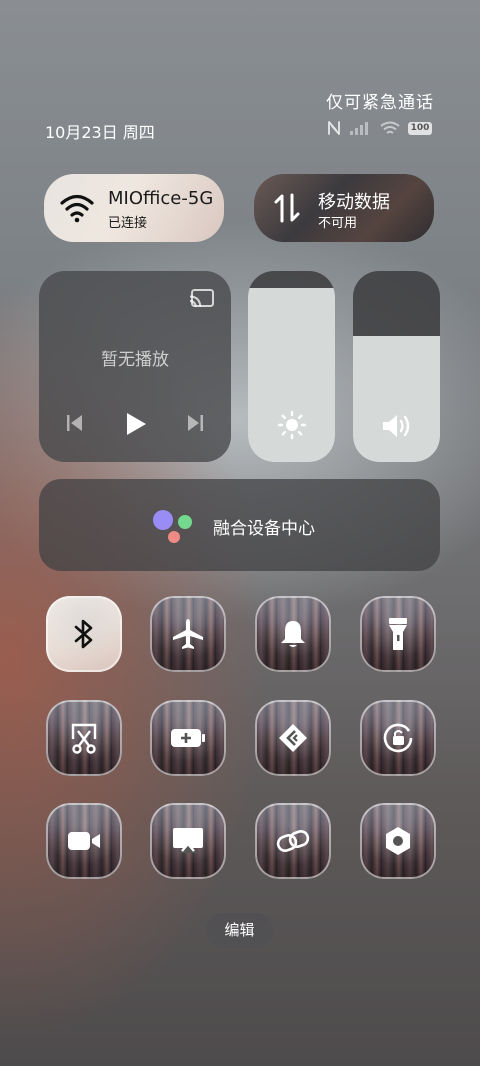 The image size is (480, 1066). I want to click on emergency-calls-only-text: 仅可紧急通话, so click(380, 103).